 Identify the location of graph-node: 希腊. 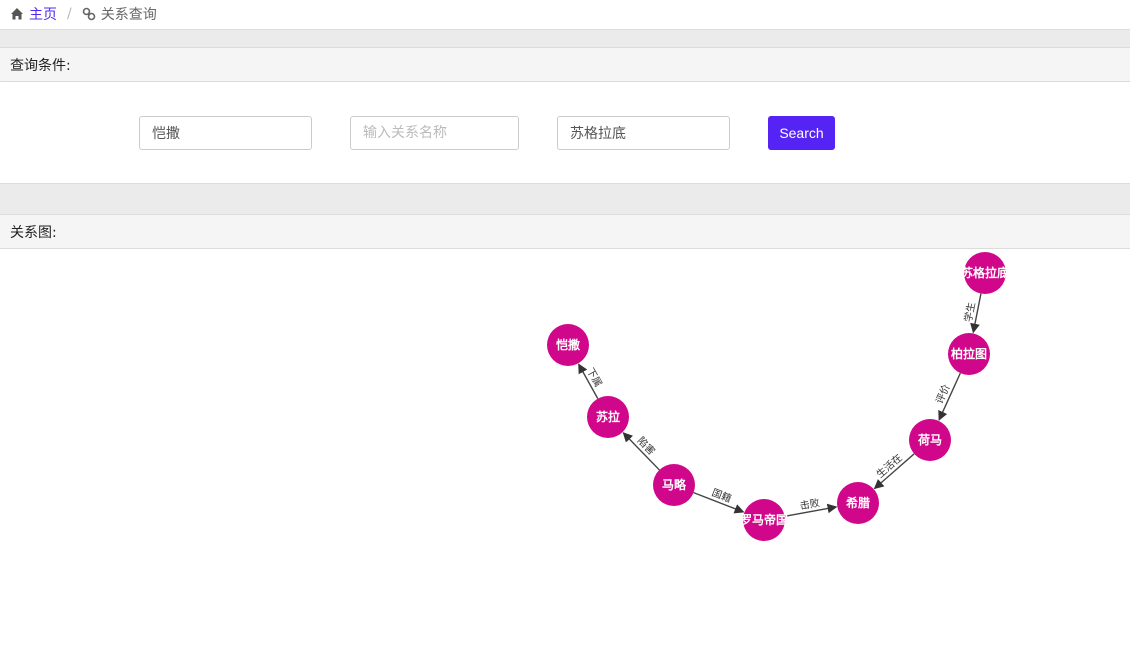
(858, 503).